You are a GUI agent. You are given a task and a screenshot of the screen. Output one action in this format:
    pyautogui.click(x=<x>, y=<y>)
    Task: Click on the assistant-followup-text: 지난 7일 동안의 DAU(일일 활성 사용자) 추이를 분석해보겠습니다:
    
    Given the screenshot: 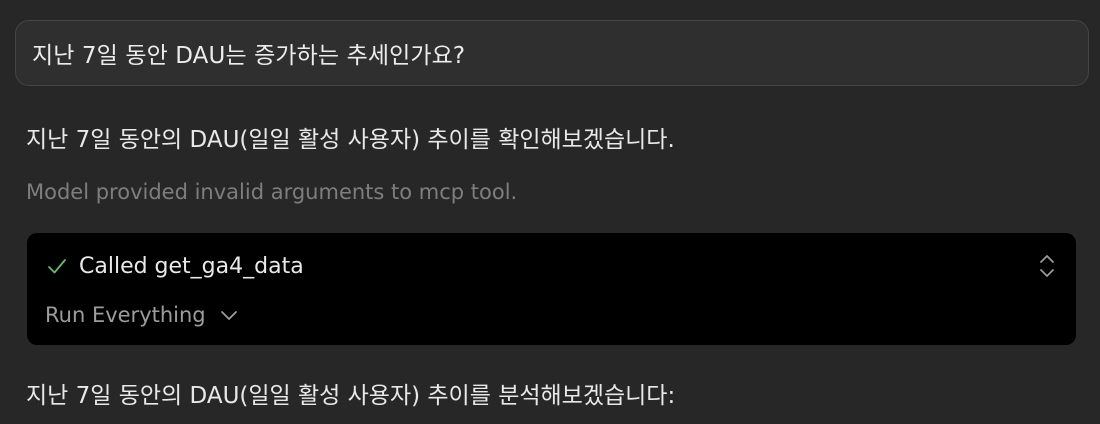 What is the action you would take?
    pyautogui.click(x=351, y=396)
    